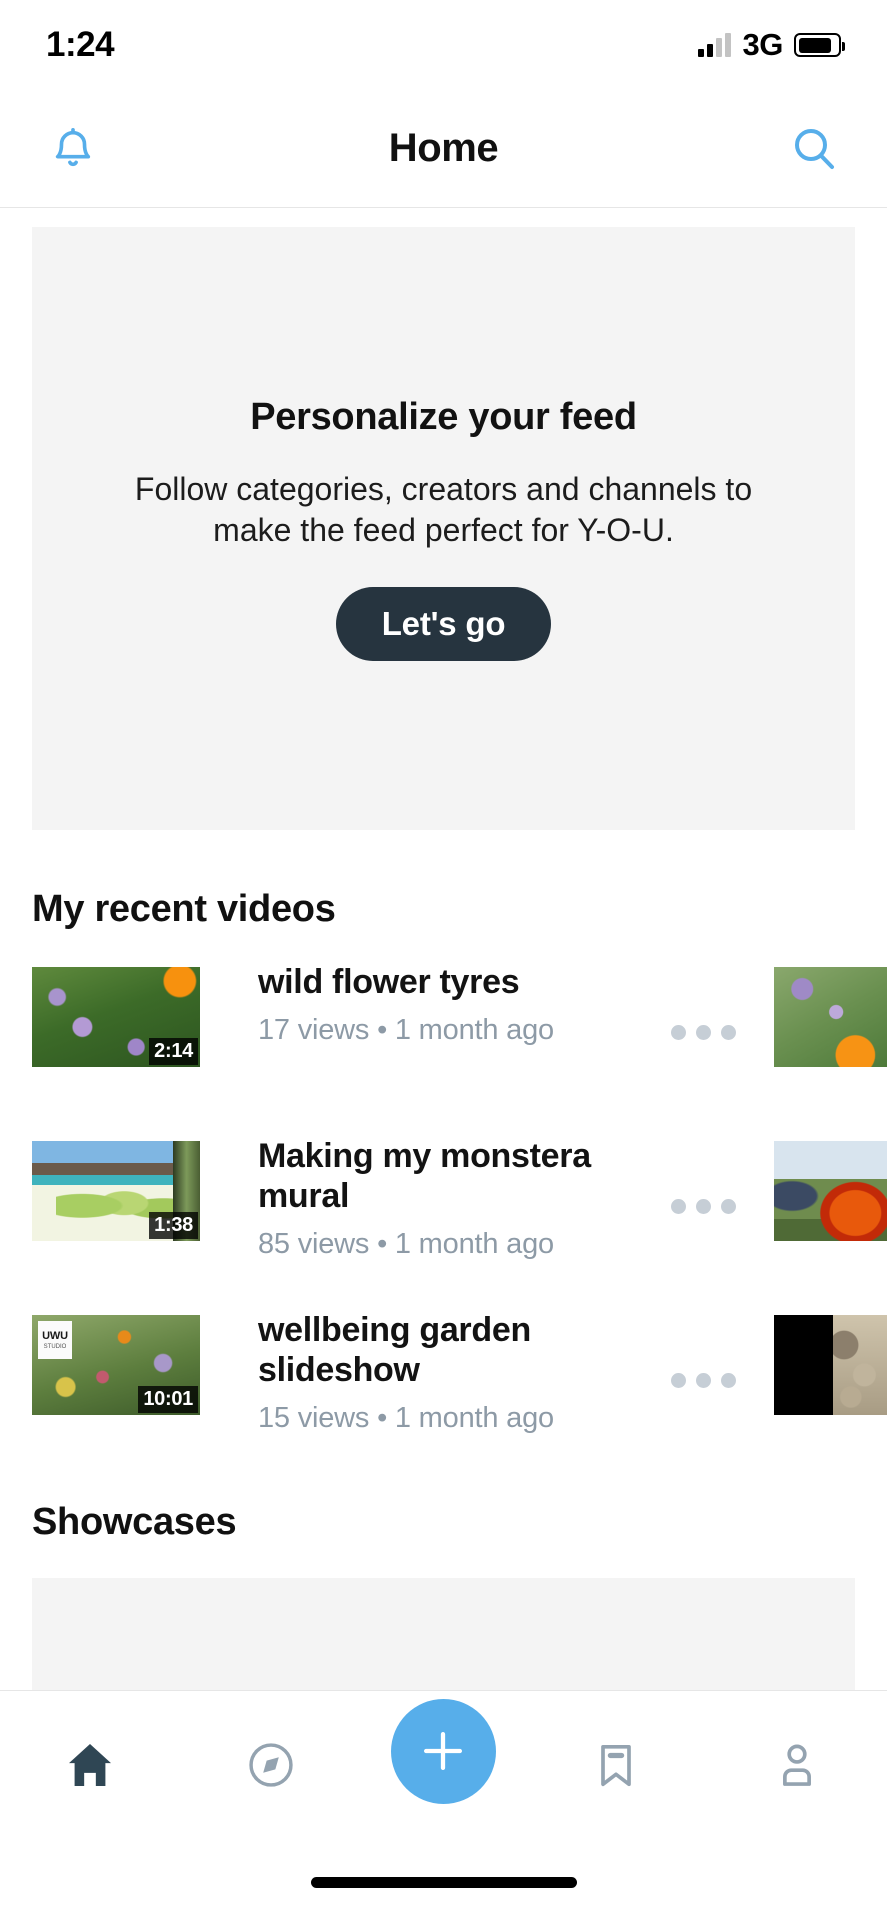 The height and width of the screenshot is (1920, 887). Describe the element at coordinates (406, 1417) in the screenshot. I see `video-meta: 15 views • 1 month ago` at that location.